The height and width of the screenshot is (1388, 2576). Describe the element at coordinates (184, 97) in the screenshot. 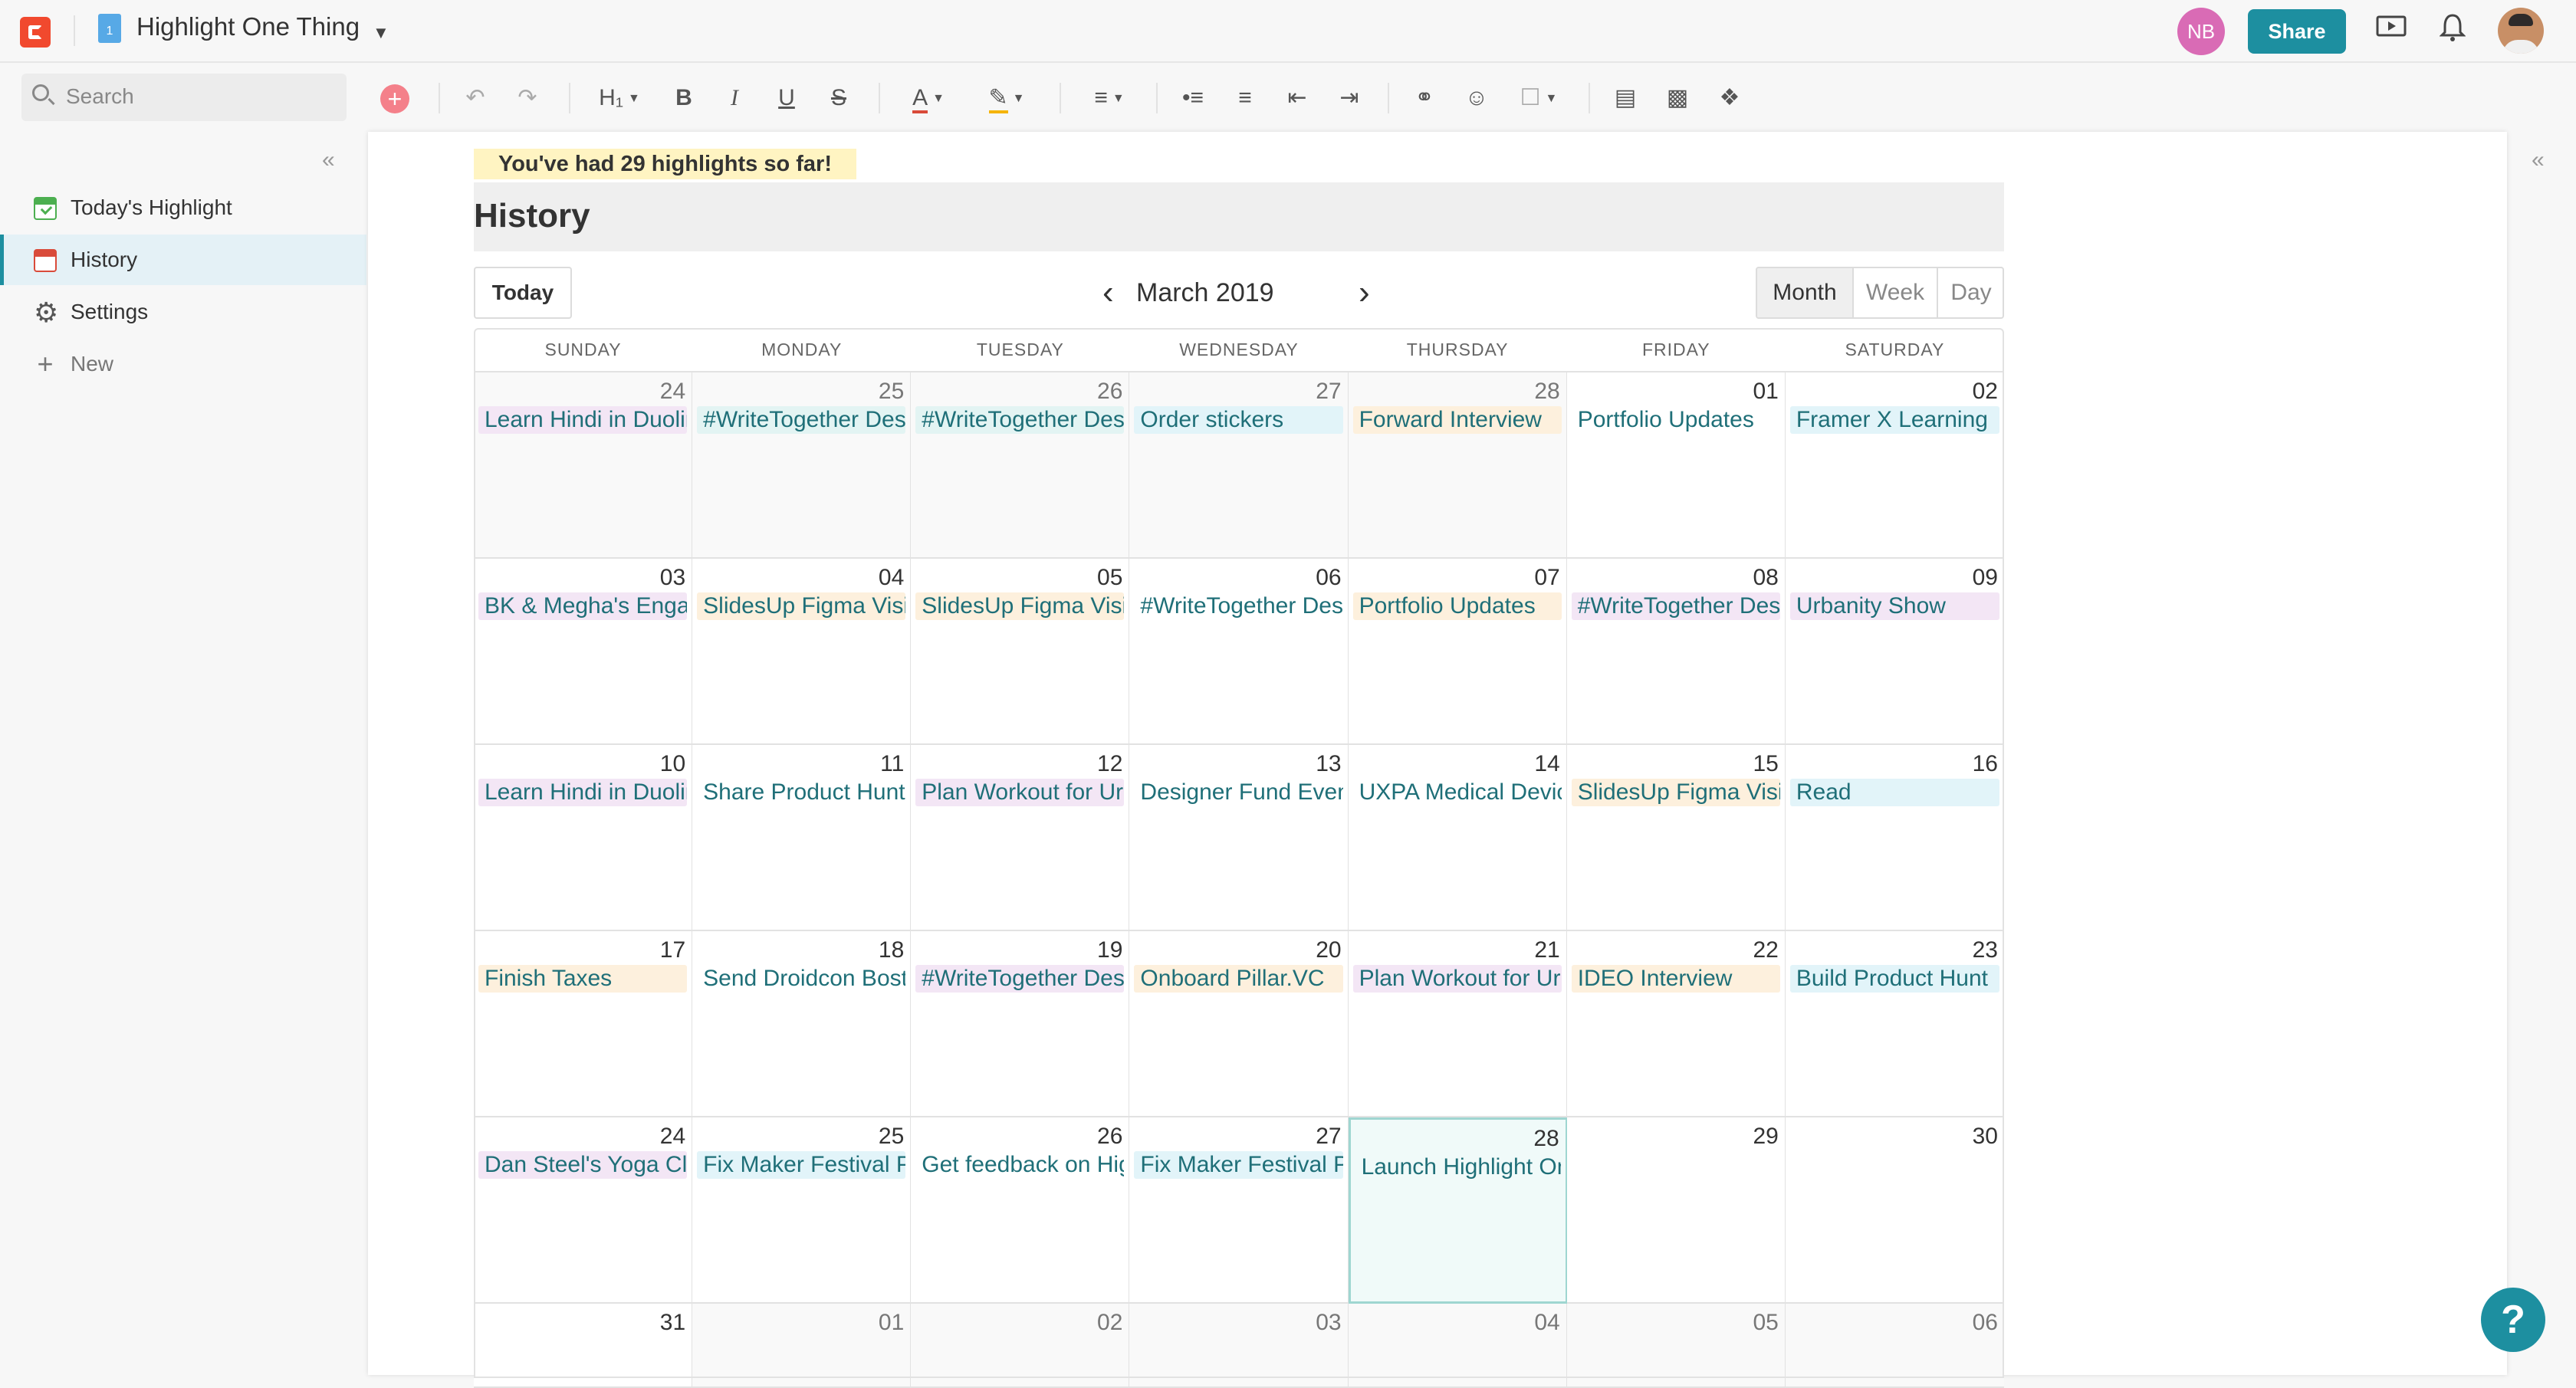

I see `search-field: Search` at that location.